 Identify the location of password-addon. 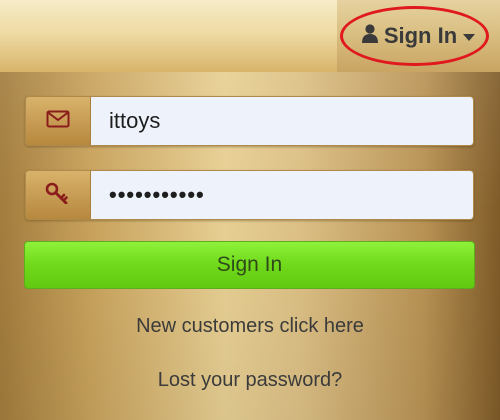
(58, 195).